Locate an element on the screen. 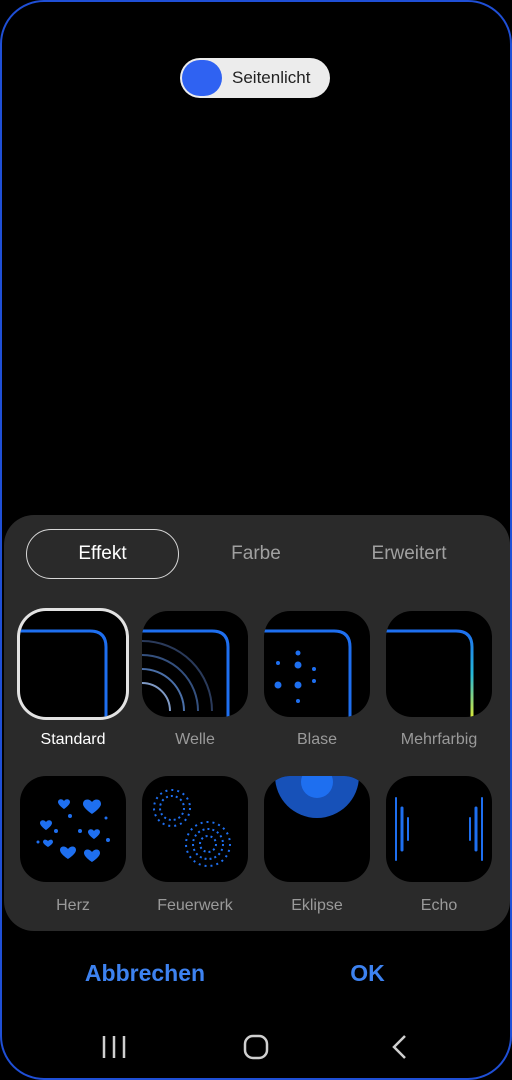  bubble-effect-icon is located at coordinates (308, 673).